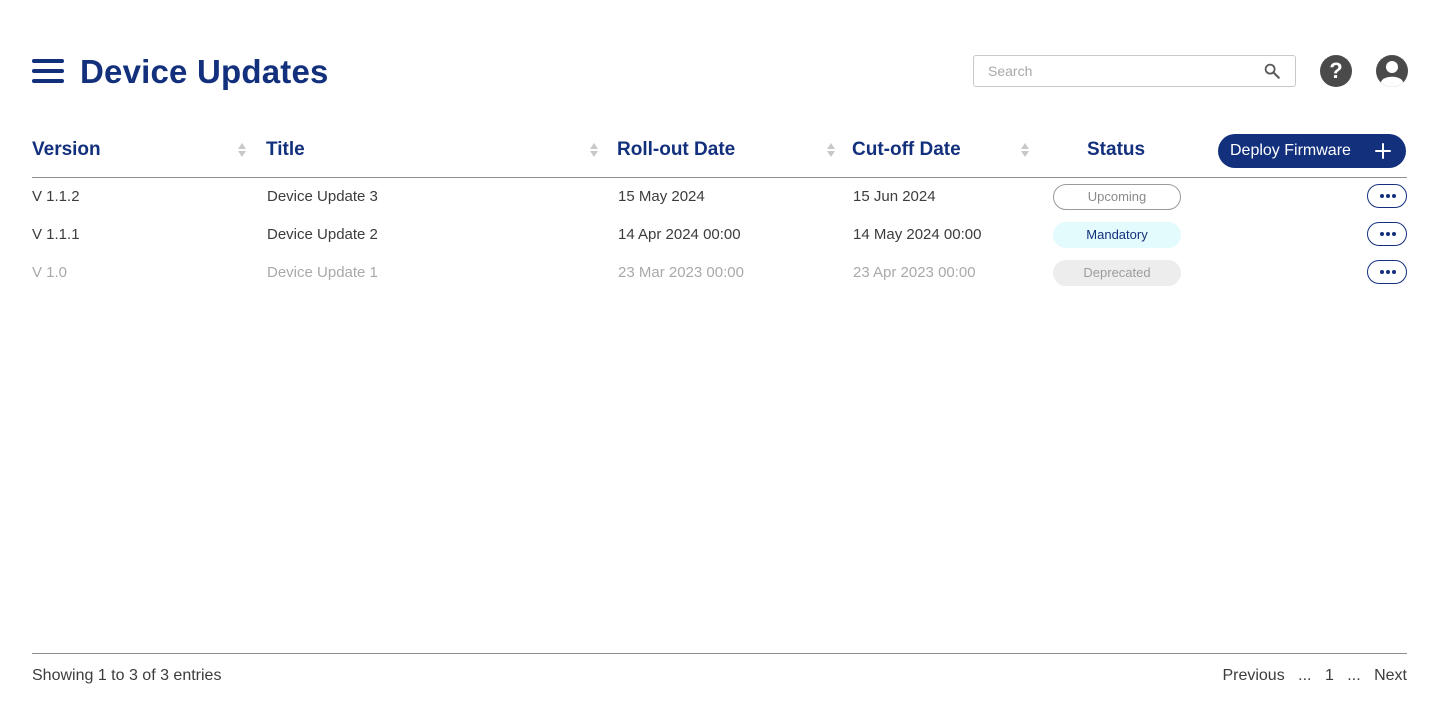 The width and height of the screenshot is (1440, 720). Describe the element at coordinates (1117, 235) in the screenshot. I see `status-badge: Mandatory` at that location.